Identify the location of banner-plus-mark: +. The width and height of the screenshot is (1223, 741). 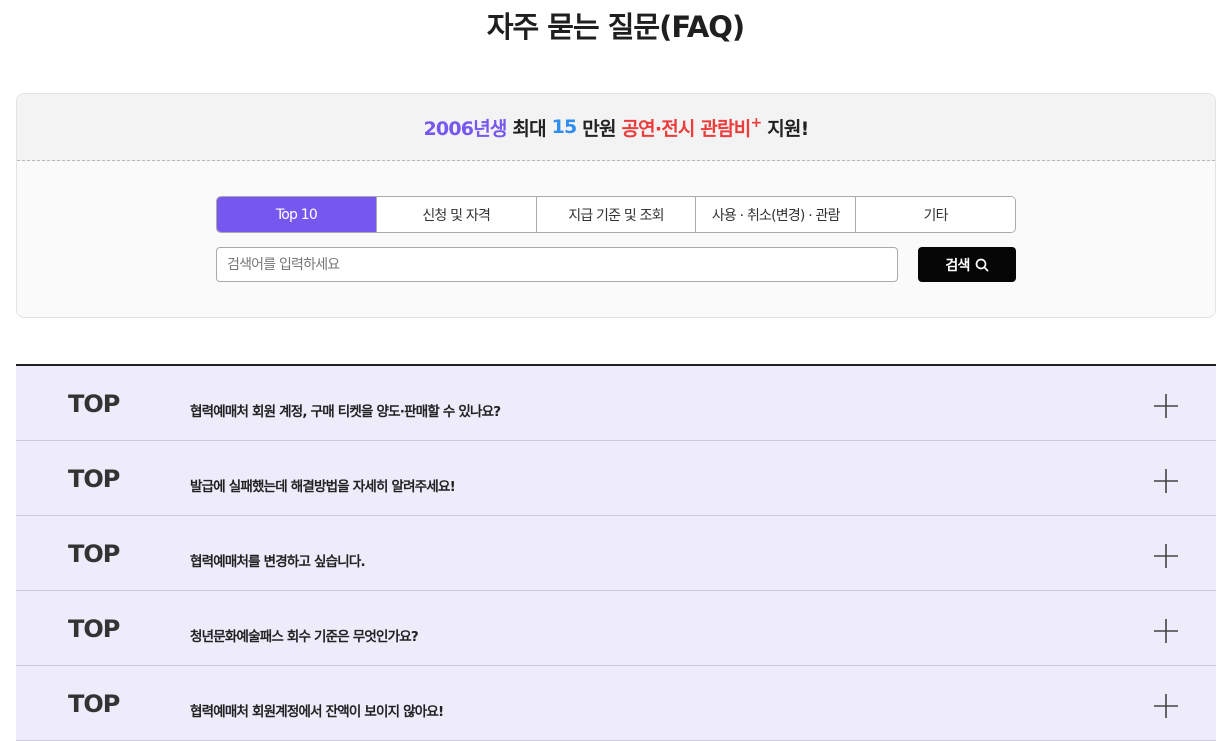
(756, 123).